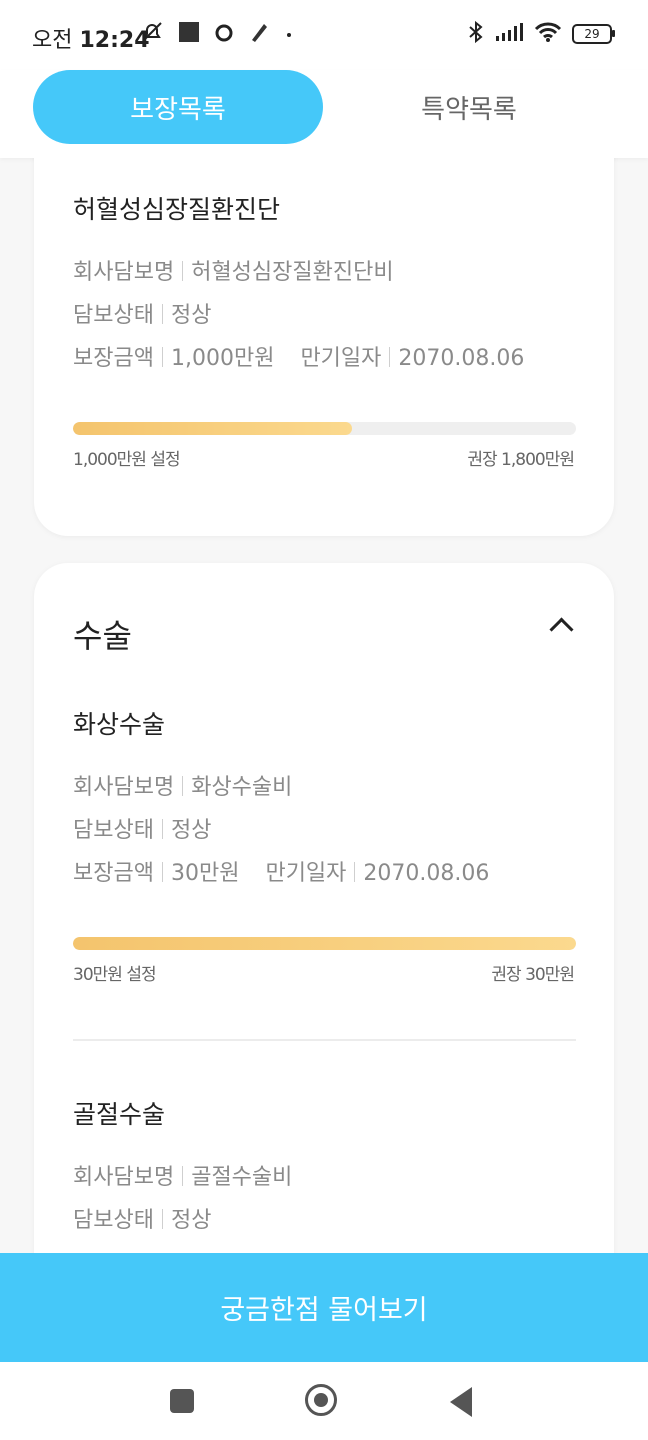  I want to click on value: 화상수술비, so click(242, 787).